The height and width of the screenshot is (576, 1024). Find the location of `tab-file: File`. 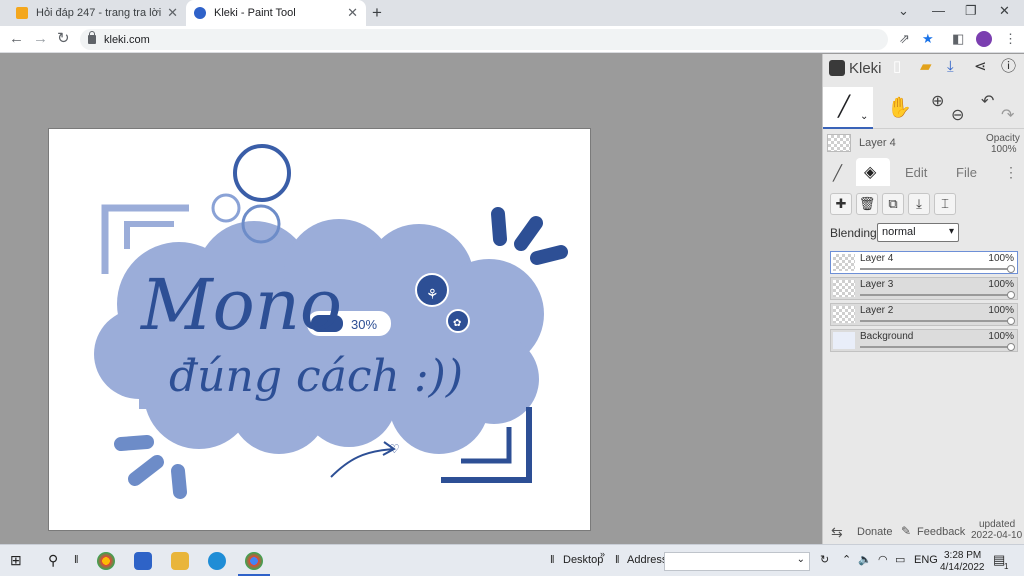

tab-file: File is located at coordinates (966, 172).